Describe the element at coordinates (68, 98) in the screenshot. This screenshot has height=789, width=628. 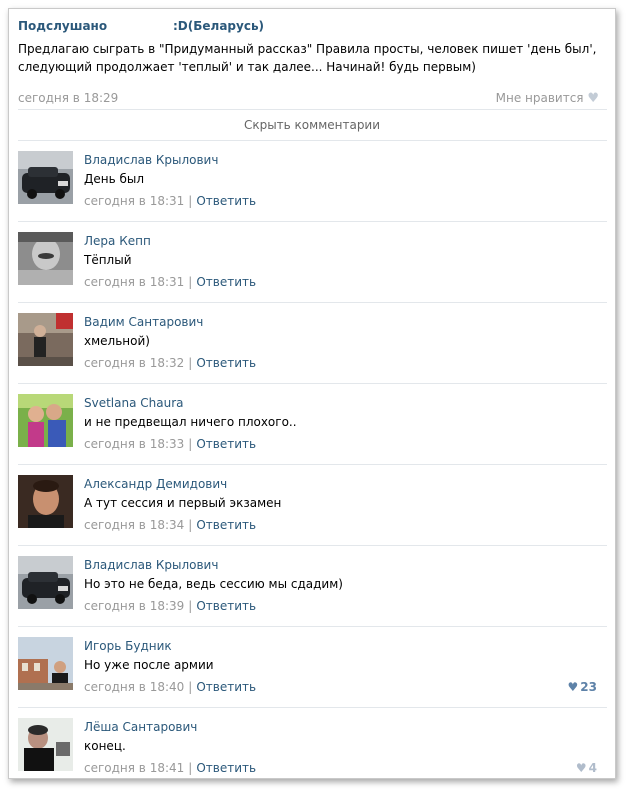
I see `post-timestamp: сегодня в 18:29` at that location.